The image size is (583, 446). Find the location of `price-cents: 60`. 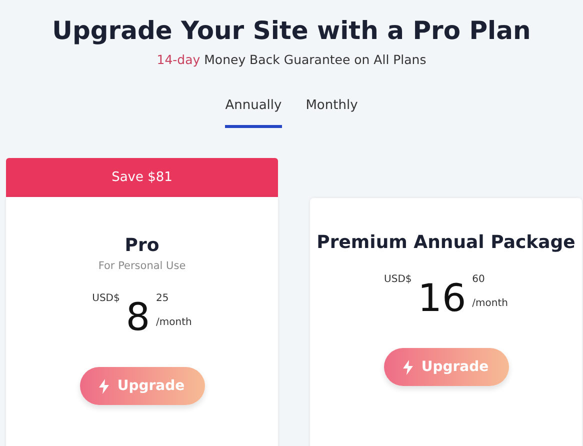

price-cents: 60 is located at coordinates (478, 280).